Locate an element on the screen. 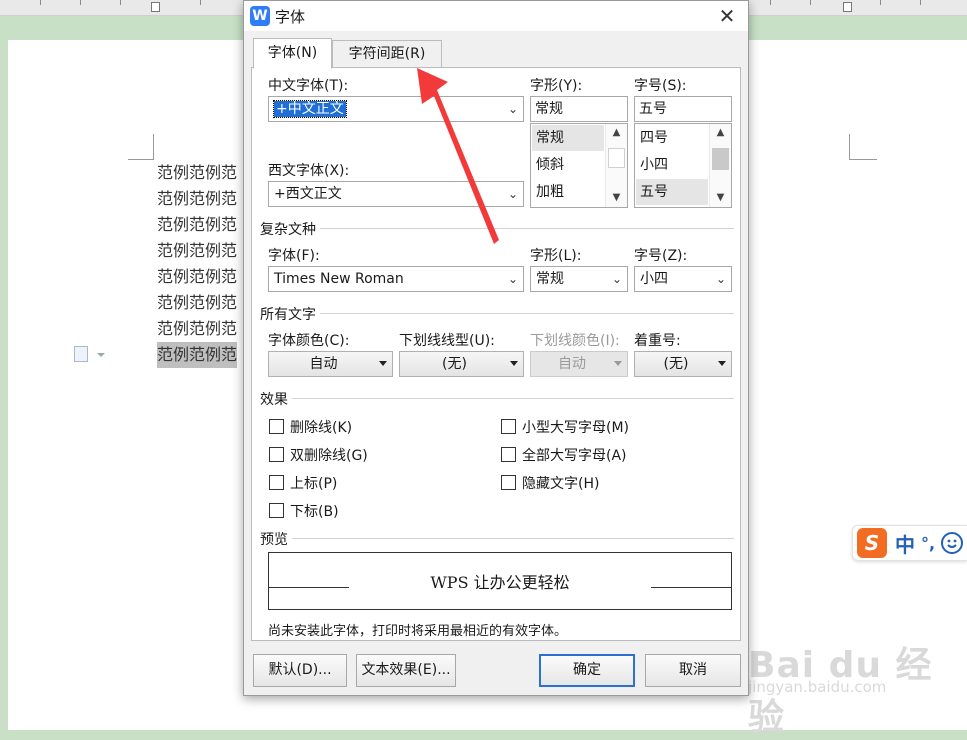 The image size is (967, 740). crop-mark-left is located at coordinates (141, 147).